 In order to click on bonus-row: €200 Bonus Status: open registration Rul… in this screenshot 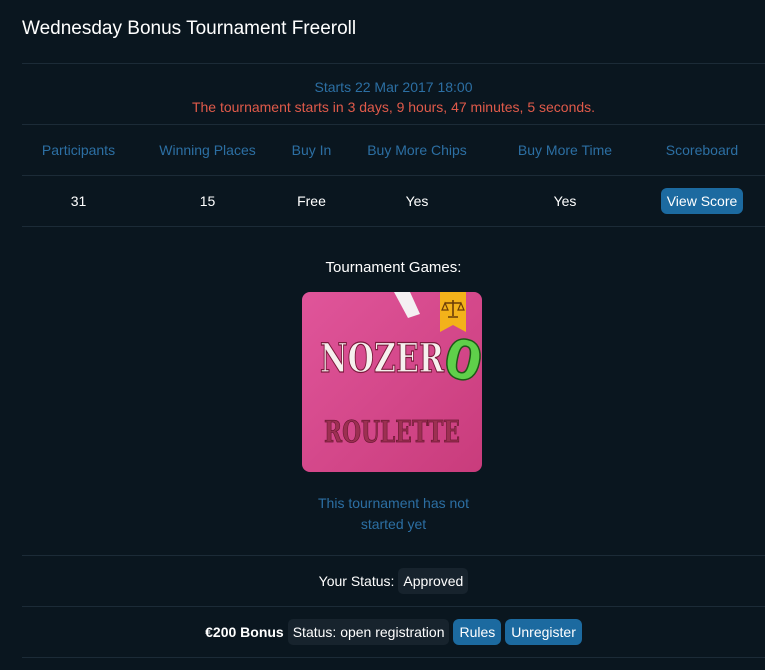, I will do `click(393, 632)`.